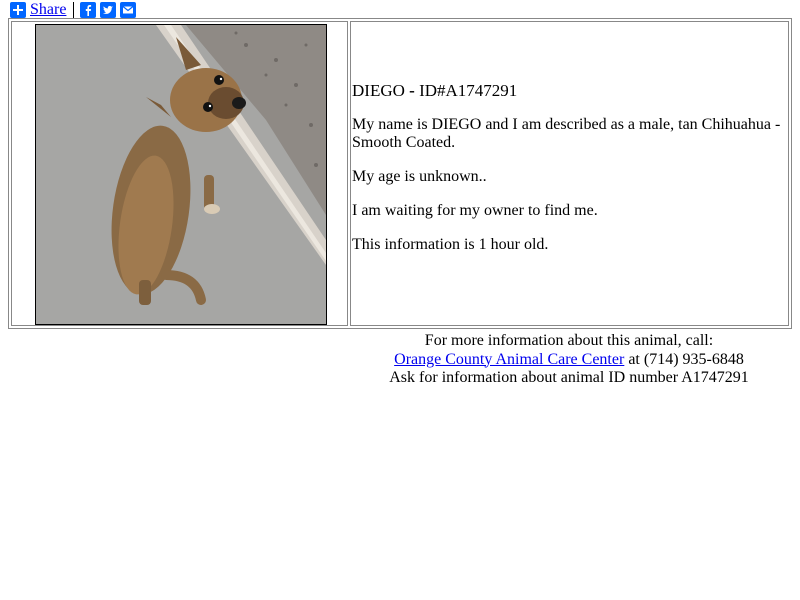 The width and height of the screenshot is (800, 600). I want to click on facebook-icon, so click(88, 10).